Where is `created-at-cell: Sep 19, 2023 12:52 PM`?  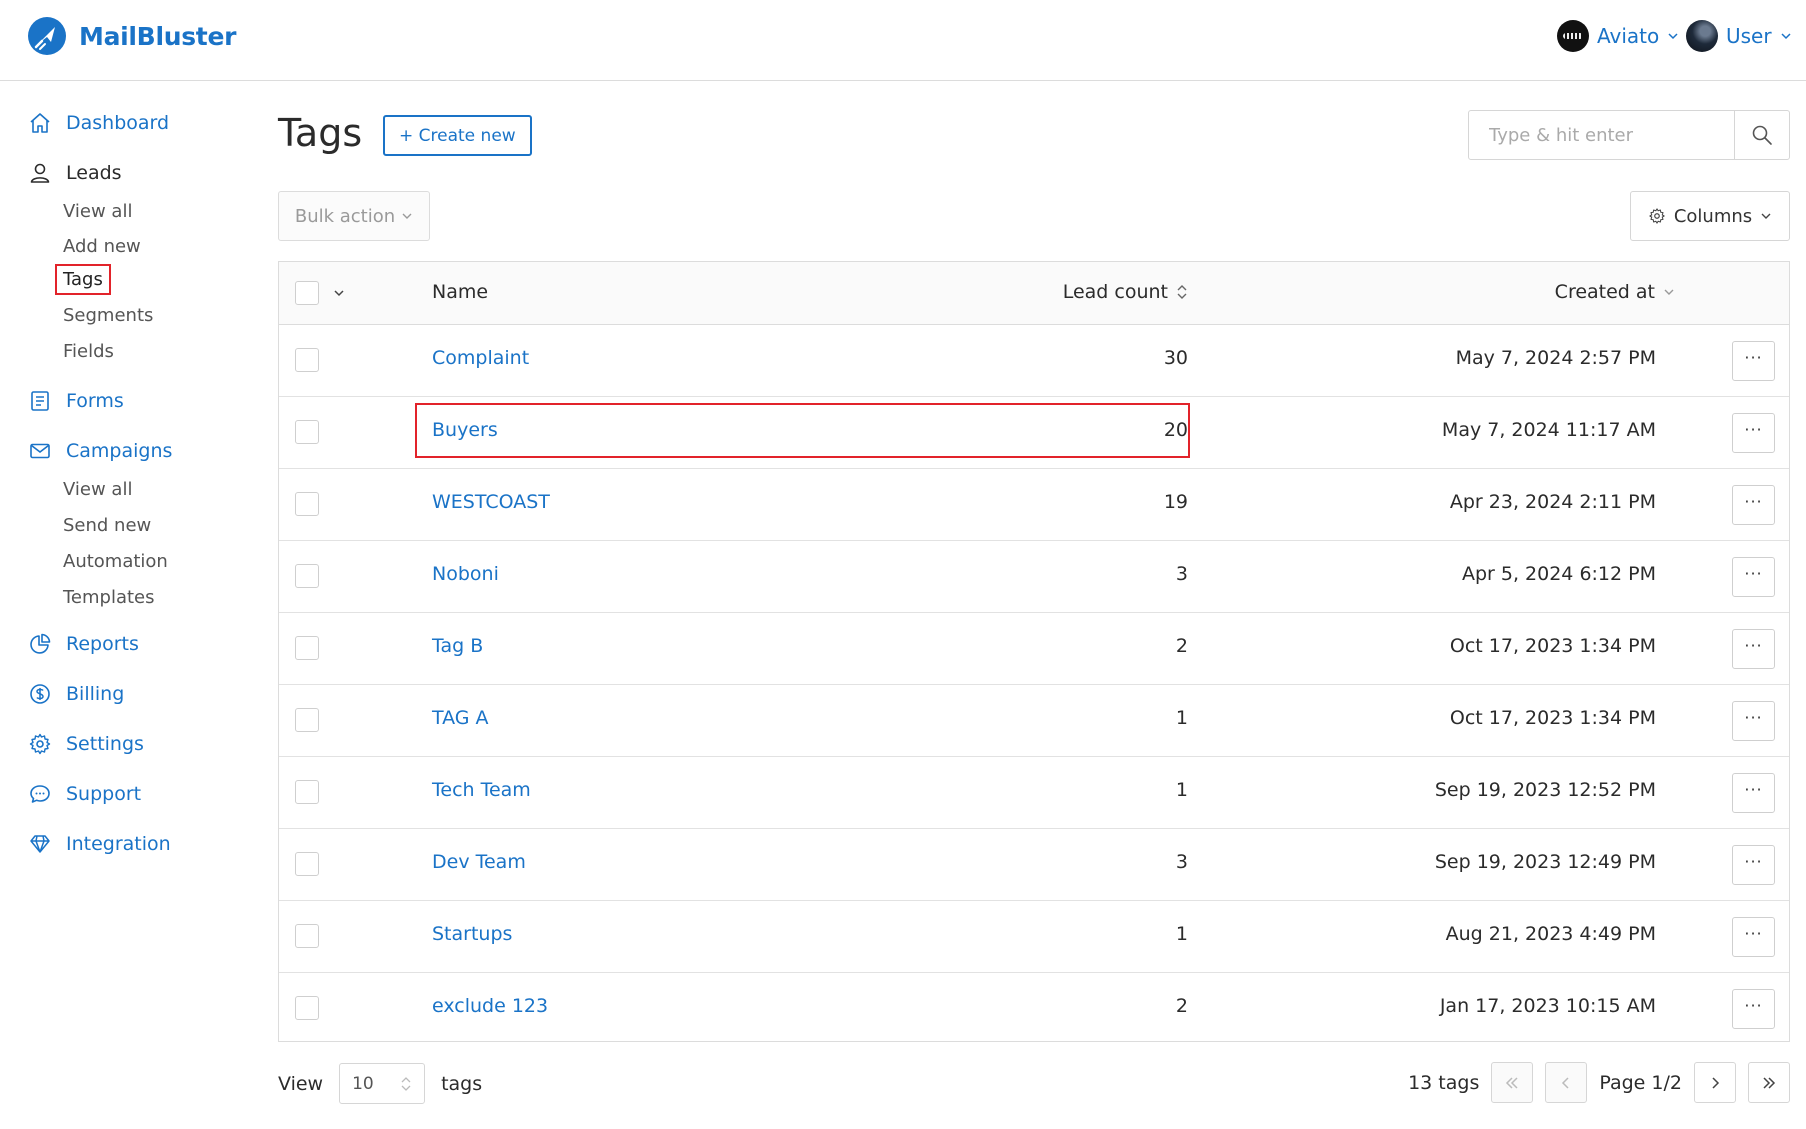
created-at-cell: Sep 19, 2023 12:52 PM is located at coordinates (1545, 790).